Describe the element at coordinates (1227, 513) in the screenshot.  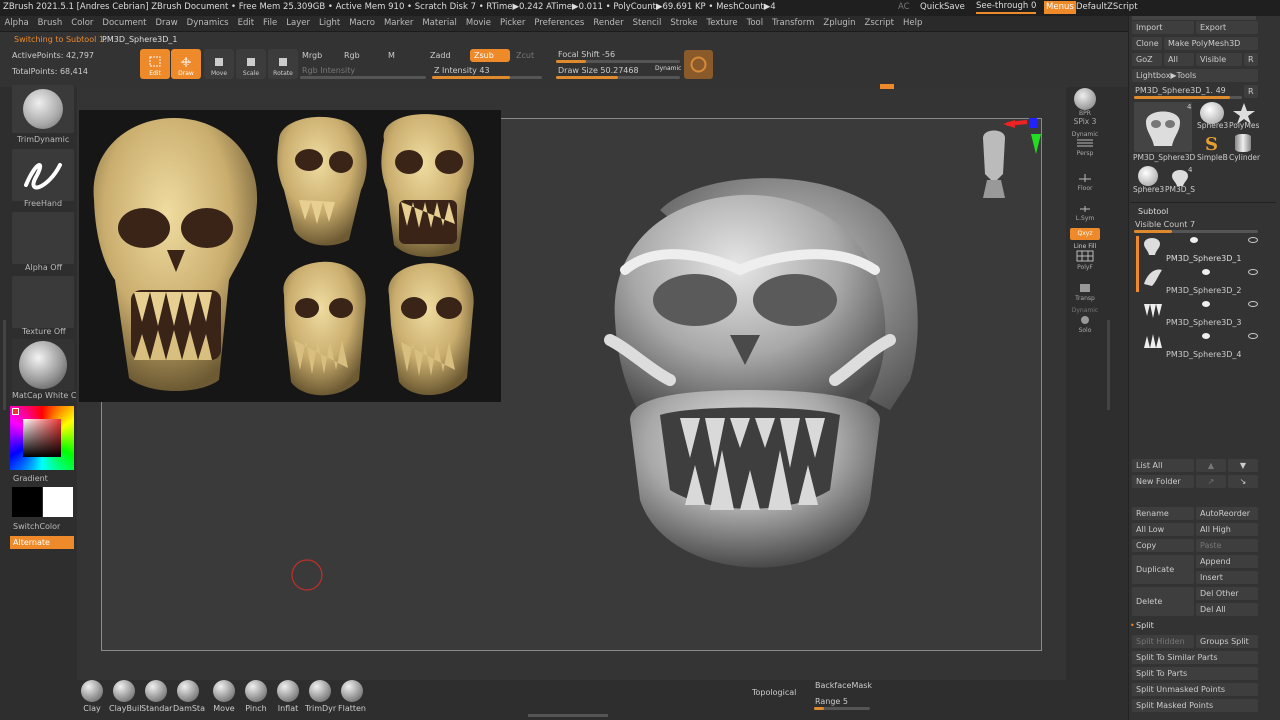
I see `autoreorder-button: AutoReorder` at that location.